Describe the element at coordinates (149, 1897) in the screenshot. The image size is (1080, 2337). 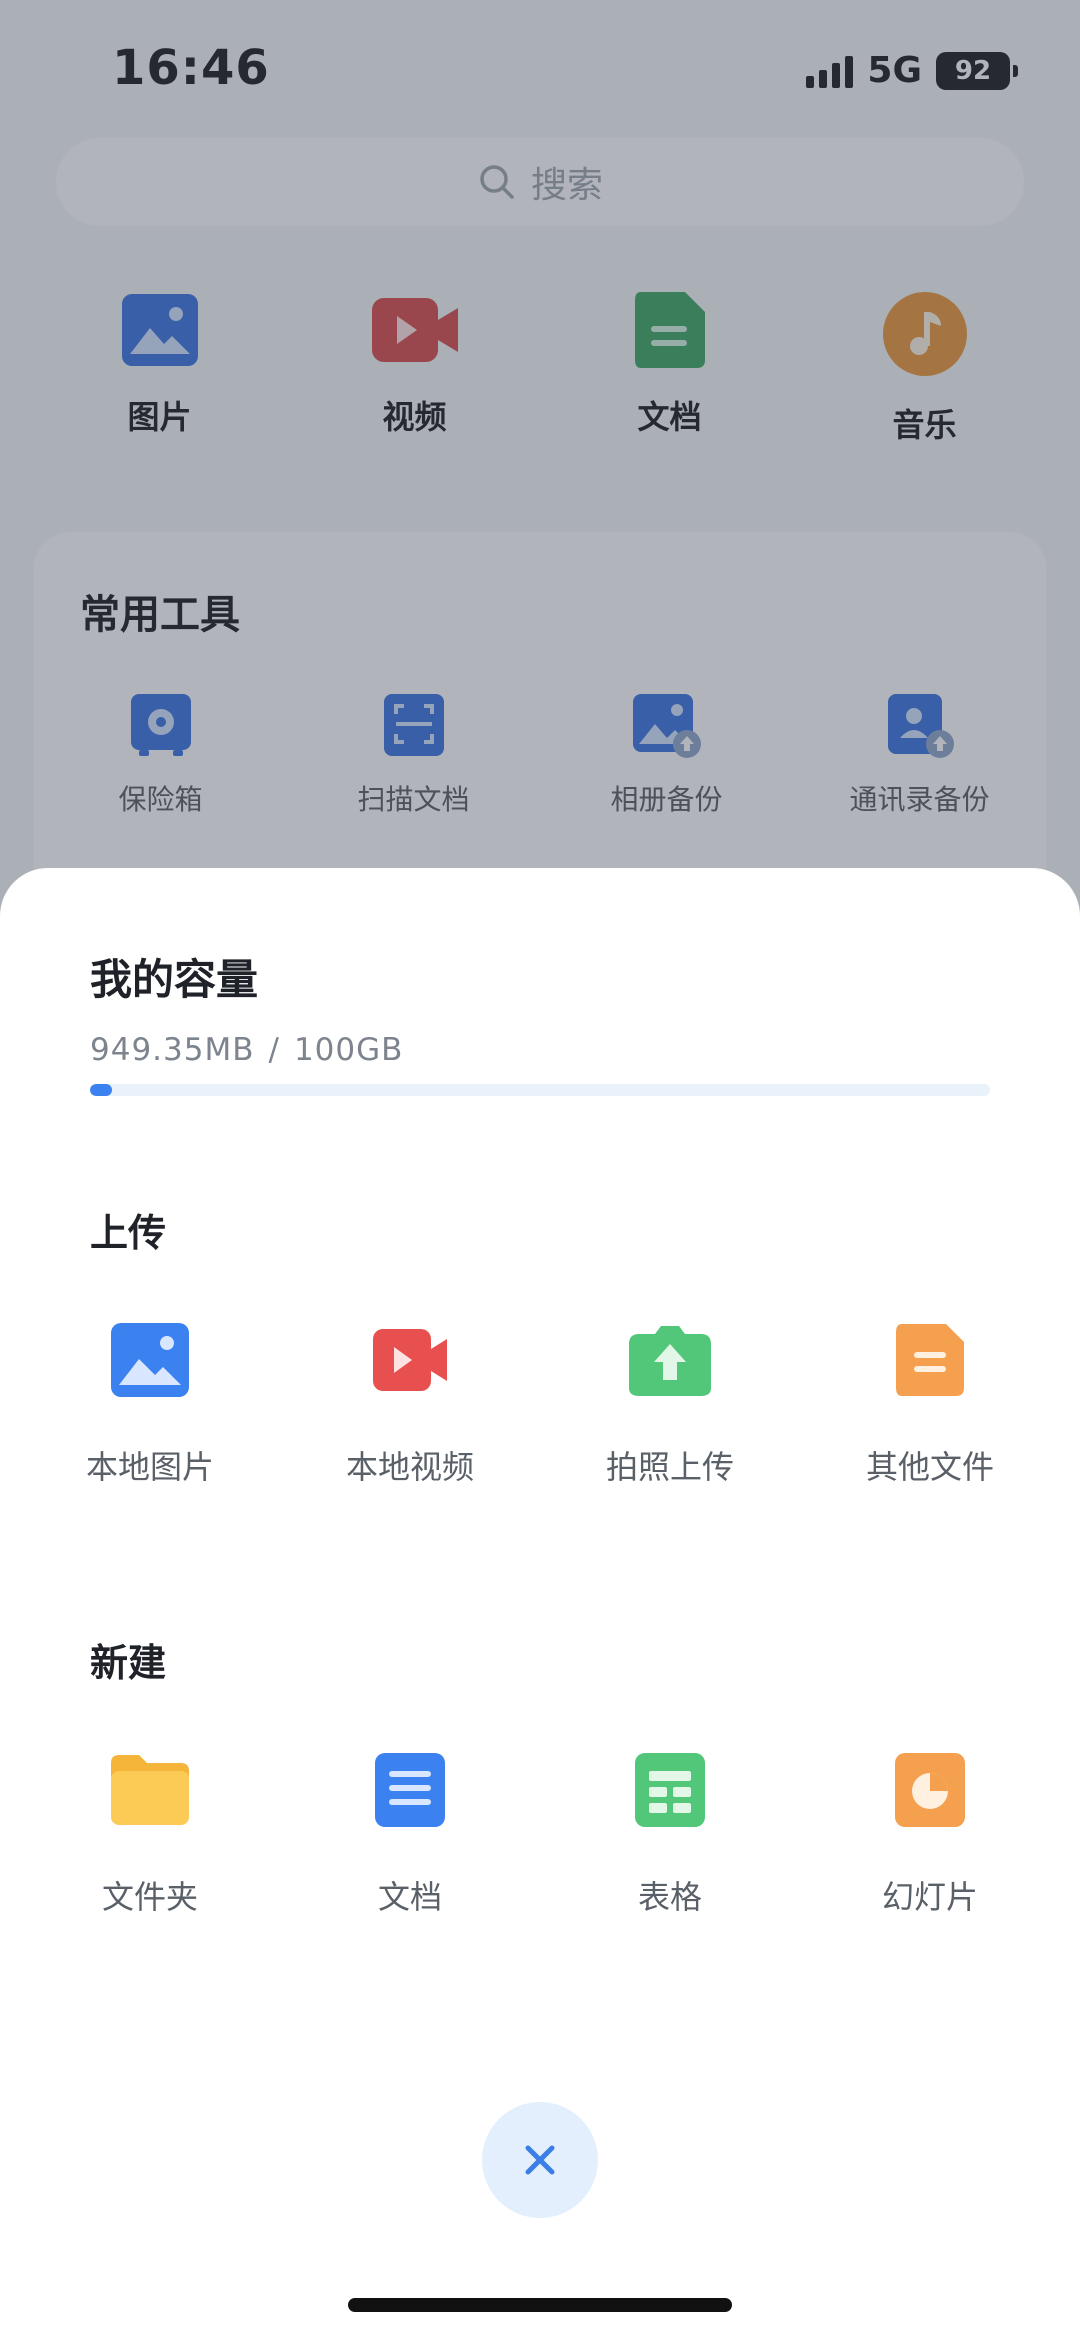
I see `create-label: 文件夹` at that location.